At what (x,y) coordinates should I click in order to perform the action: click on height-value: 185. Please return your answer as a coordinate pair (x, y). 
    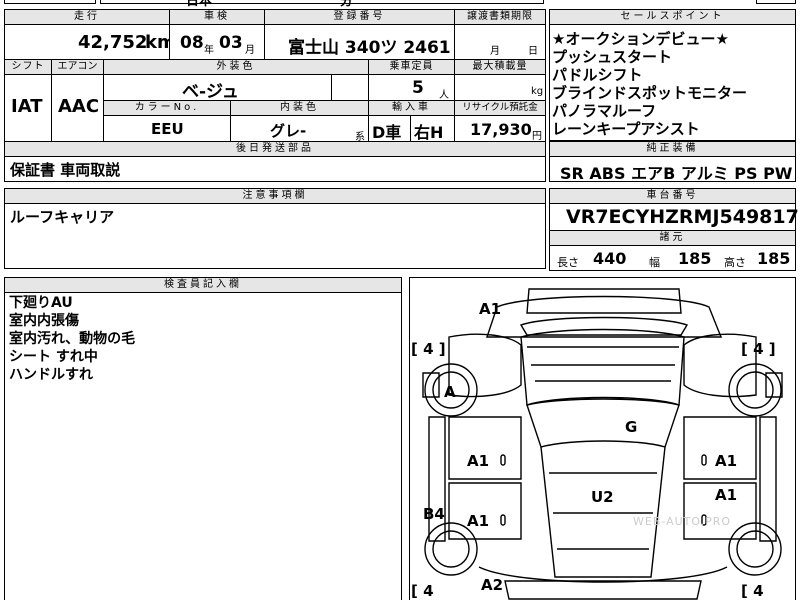
    Looking at the image, I should click on (774, 258).